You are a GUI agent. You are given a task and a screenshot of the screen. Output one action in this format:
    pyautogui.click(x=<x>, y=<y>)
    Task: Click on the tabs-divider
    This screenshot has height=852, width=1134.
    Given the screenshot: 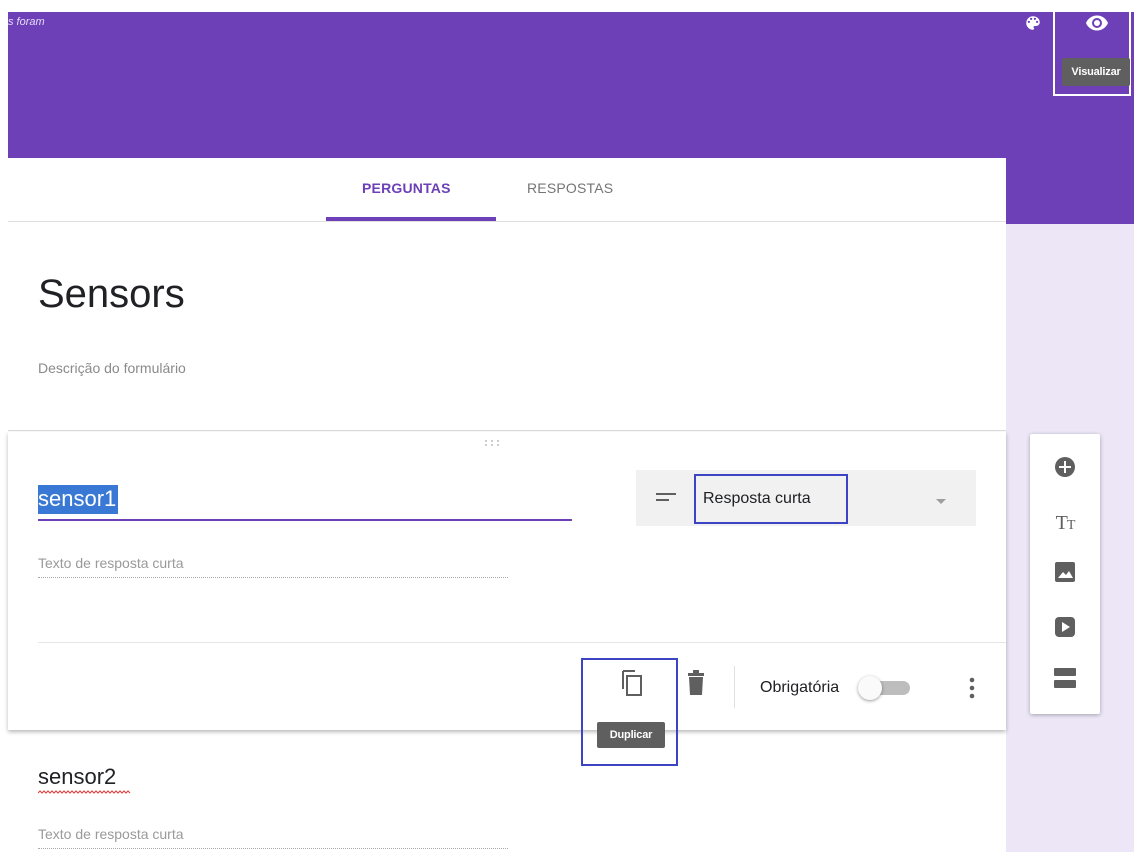 What is the action you would take?
    pyautogui.click(x=507, y=221)
    